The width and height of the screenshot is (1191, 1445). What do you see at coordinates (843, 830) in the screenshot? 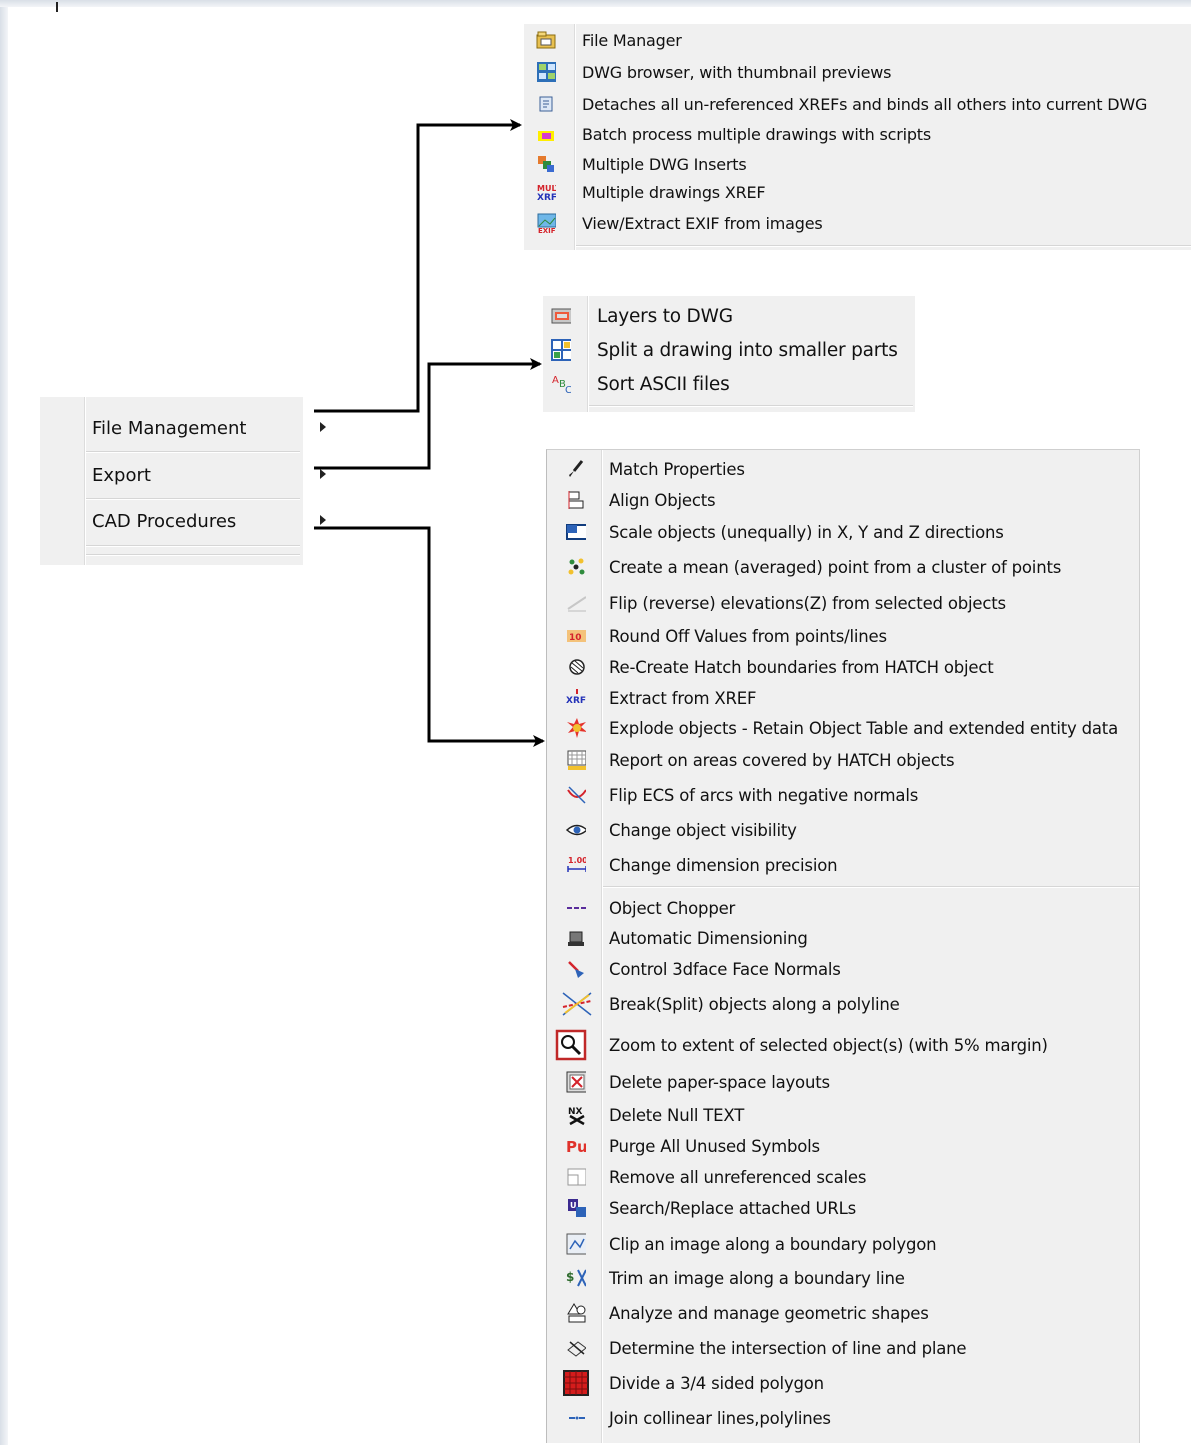
I see `menu-item-change-visibility: Change object visibility` at bounding box center [843, 830].